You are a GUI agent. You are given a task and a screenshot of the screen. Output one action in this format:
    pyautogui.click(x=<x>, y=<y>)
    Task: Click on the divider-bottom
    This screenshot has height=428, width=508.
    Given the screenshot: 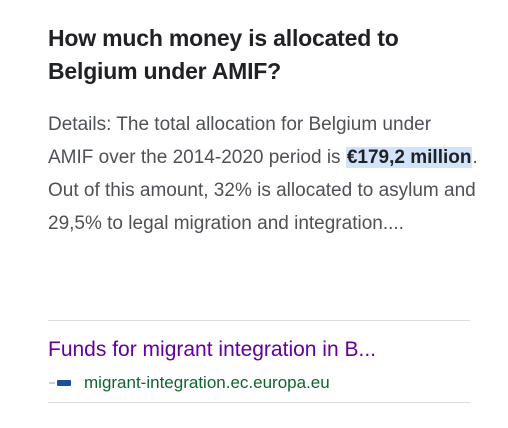 What is the action you would take?
    pyautogui.click(x=259, y=402)
    